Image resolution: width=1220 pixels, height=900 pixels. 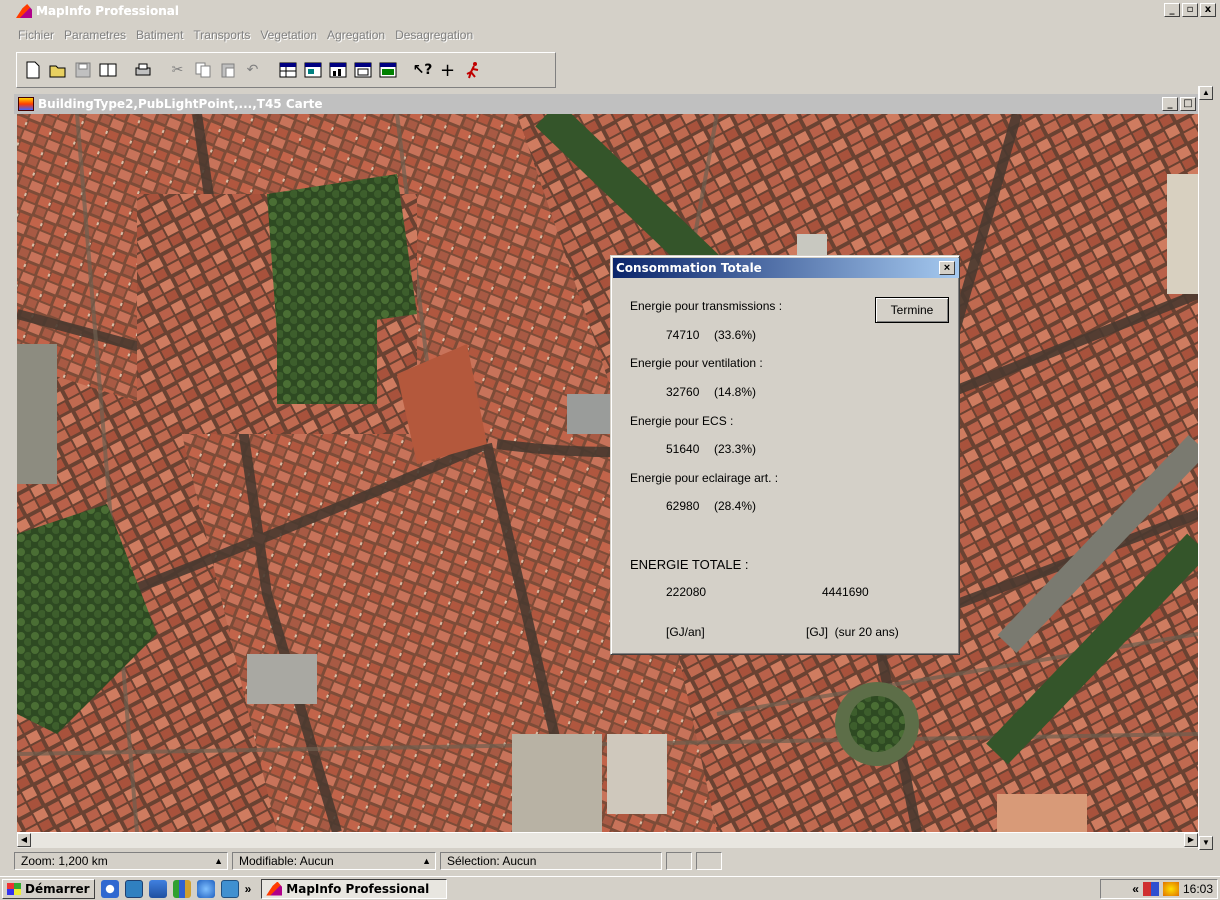 What do you see at coordinates (252, 70) in the screenshot?
I see `undo-icon: ↶` at bounding box center [252, 70].